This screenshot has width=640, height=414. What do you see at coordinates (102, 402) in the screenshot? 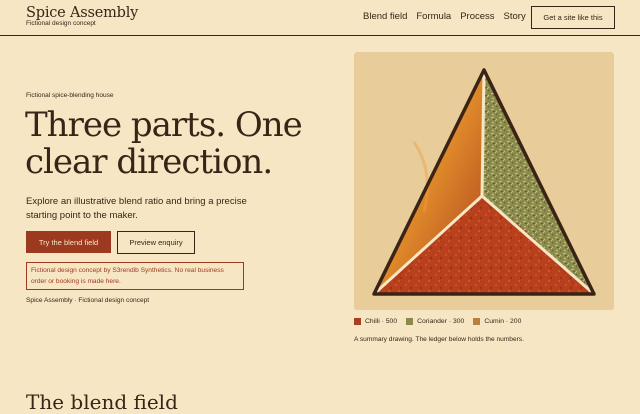
I see `blend-field-section-heading: The blend field` at bounding box center [102, 402].